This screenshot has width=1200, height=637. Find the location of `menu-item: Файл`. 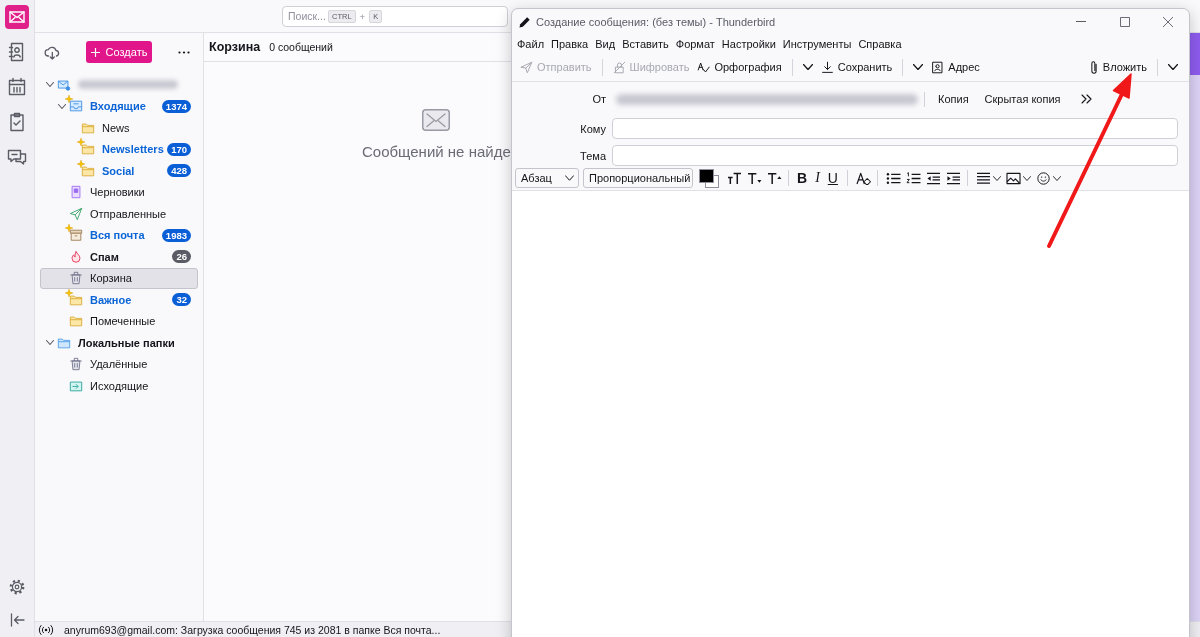

menu-item: Файл is located at coordinates (531, 43).